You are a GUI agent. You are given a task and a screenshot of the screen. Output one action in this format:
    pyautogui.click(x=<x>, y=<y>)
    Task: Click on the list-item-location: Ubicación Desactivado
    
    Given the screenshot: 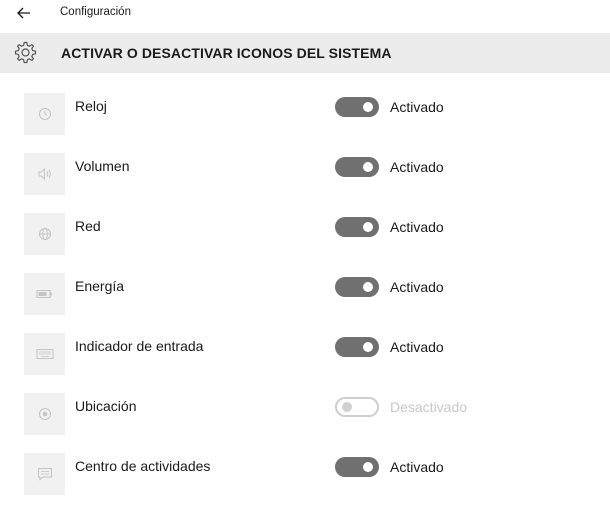 What is the action you would take?
    pyautogui.click(x=305, y=404)
    